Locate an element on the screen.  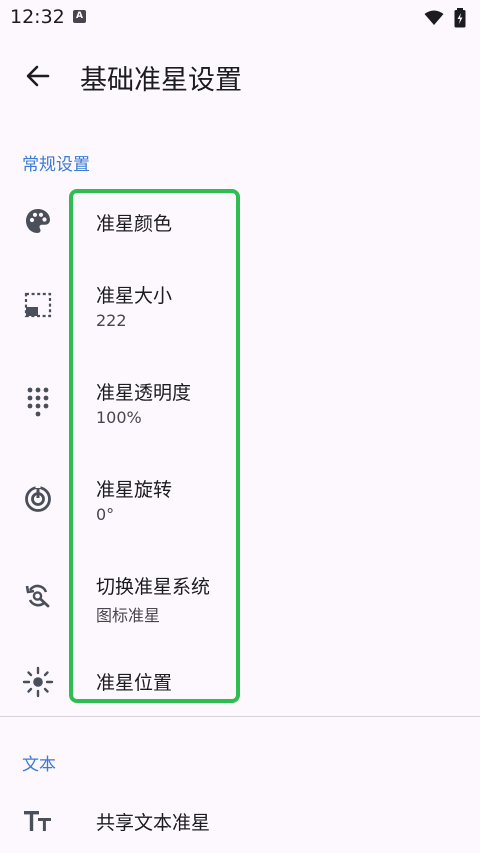
status-time: 12:32 is located at coordinates (37, 17).